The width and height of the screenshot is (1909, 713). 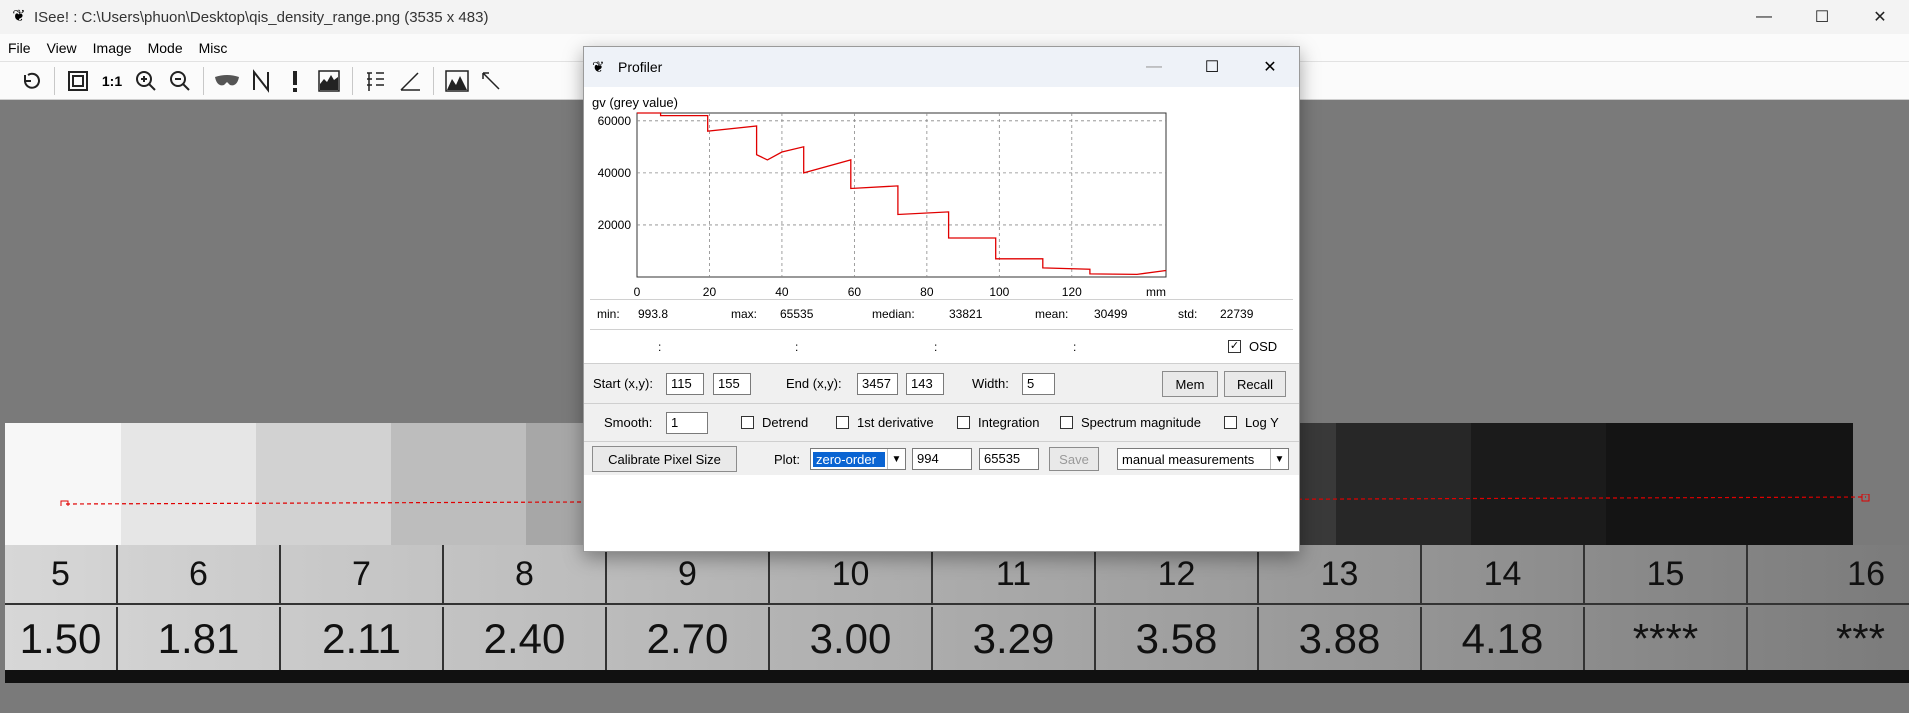 I want to click on start-x-input: 115, so click(x=685, y=384).